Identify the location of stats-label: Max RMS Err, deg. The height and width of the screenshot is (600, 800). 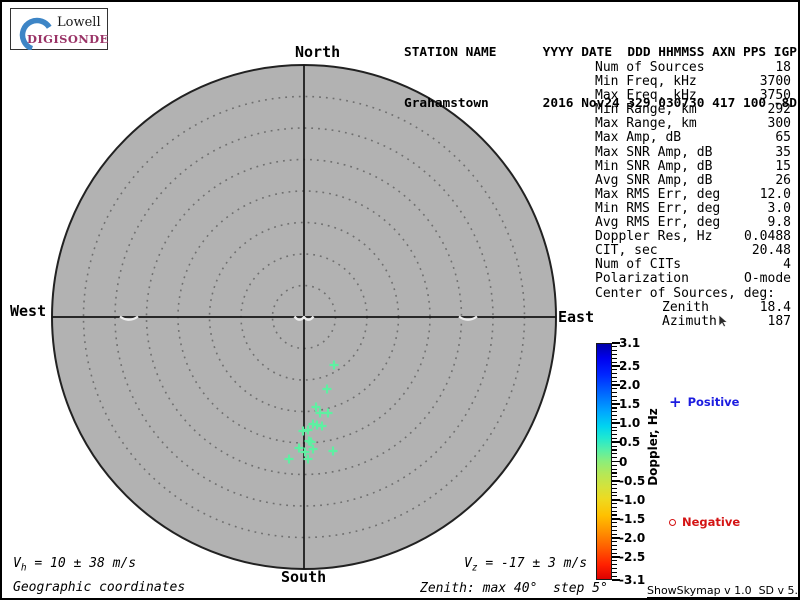
(658, 194).